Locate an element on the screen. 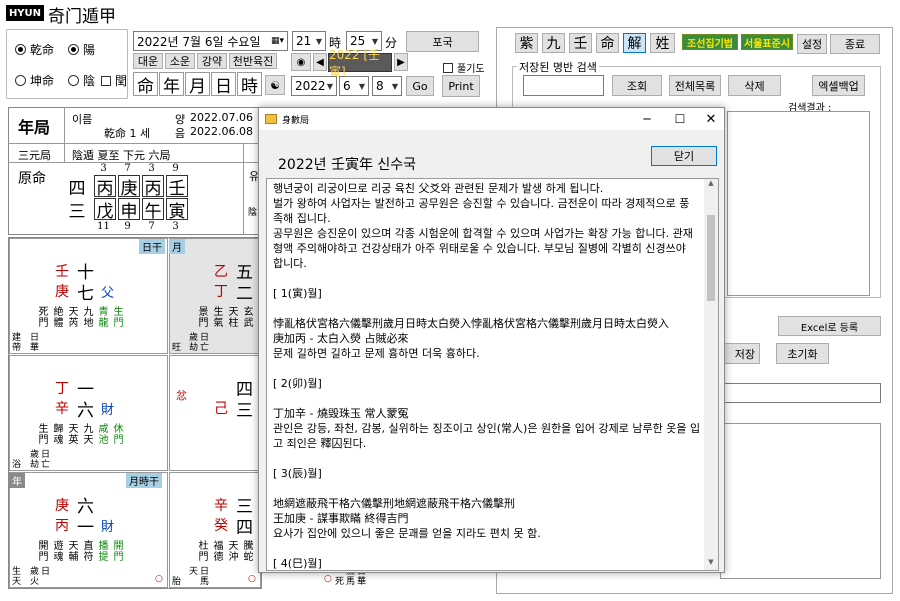  palace-8-b1: 胎 is located at coordinates (177, 582).